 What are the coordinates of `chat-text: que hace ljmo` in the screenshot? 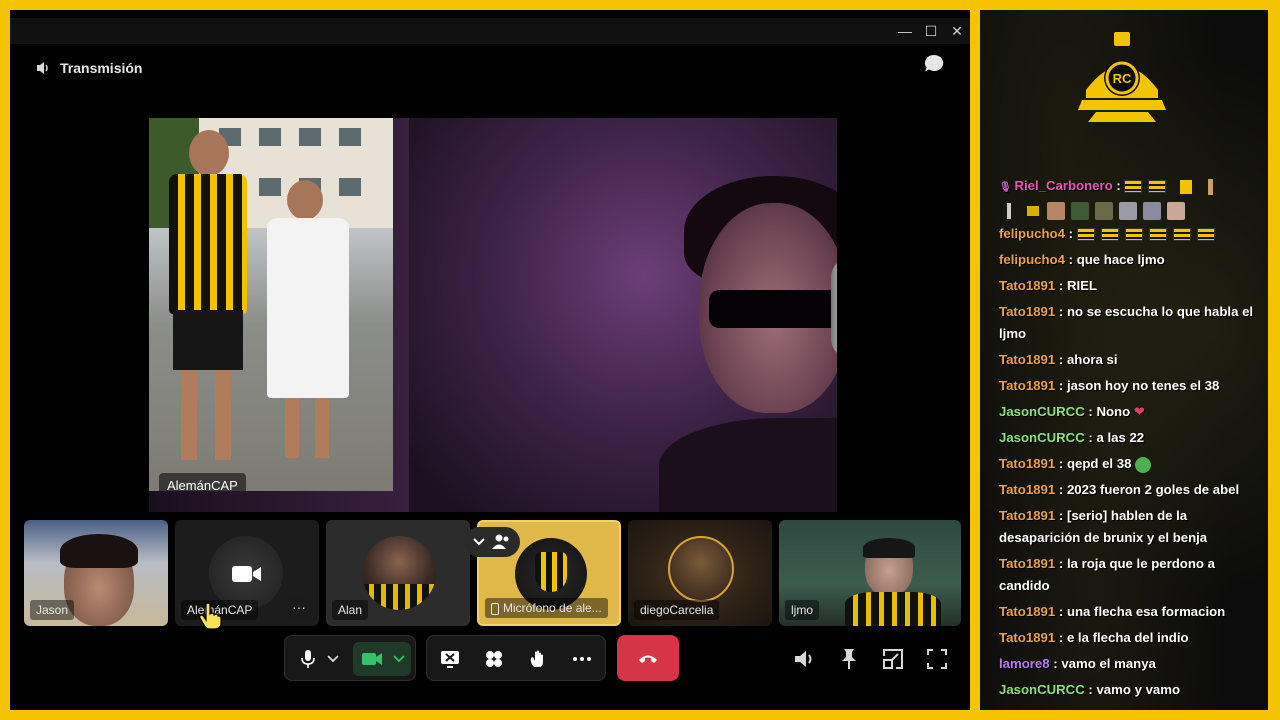 It's located at (1120, 259).